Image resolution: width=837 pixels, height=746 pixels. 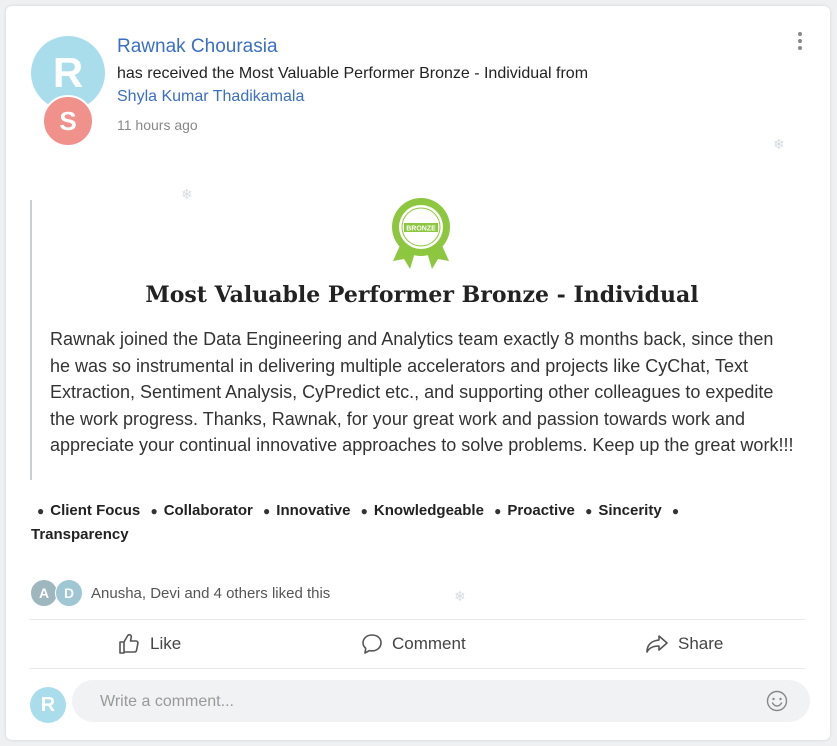 I want to click on action-bar: Like Comment Share, so click(x=417, y=644).